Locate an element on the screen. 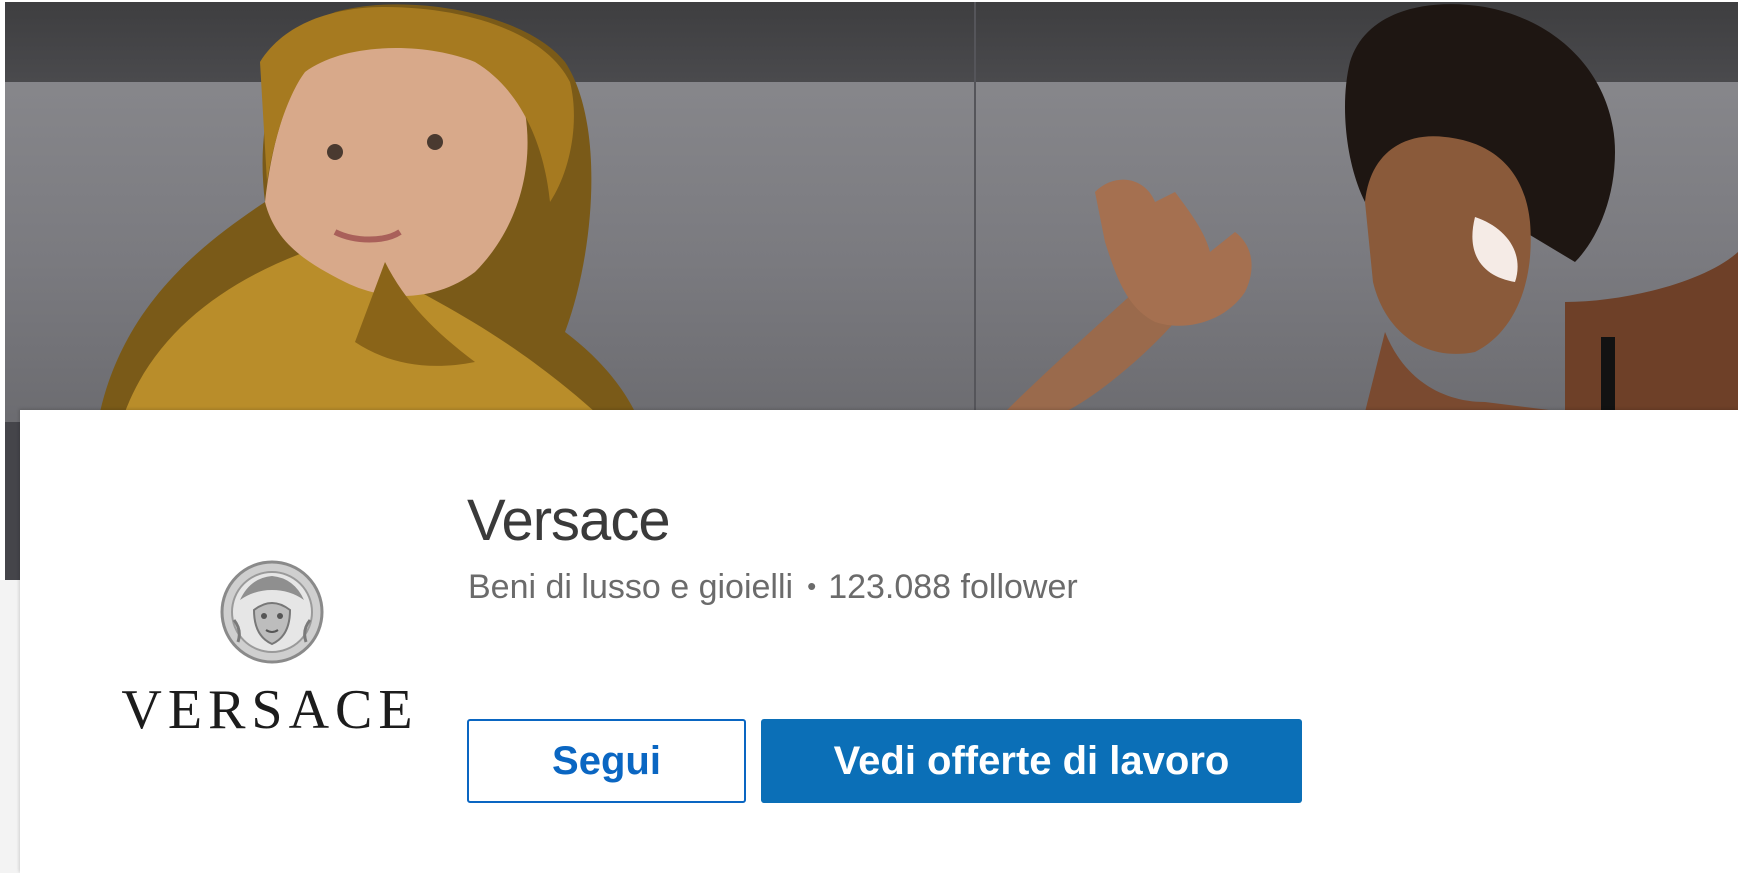 This screenshot has width=1738, height=873. page-title: Versace is located at coordinates (569, 520).